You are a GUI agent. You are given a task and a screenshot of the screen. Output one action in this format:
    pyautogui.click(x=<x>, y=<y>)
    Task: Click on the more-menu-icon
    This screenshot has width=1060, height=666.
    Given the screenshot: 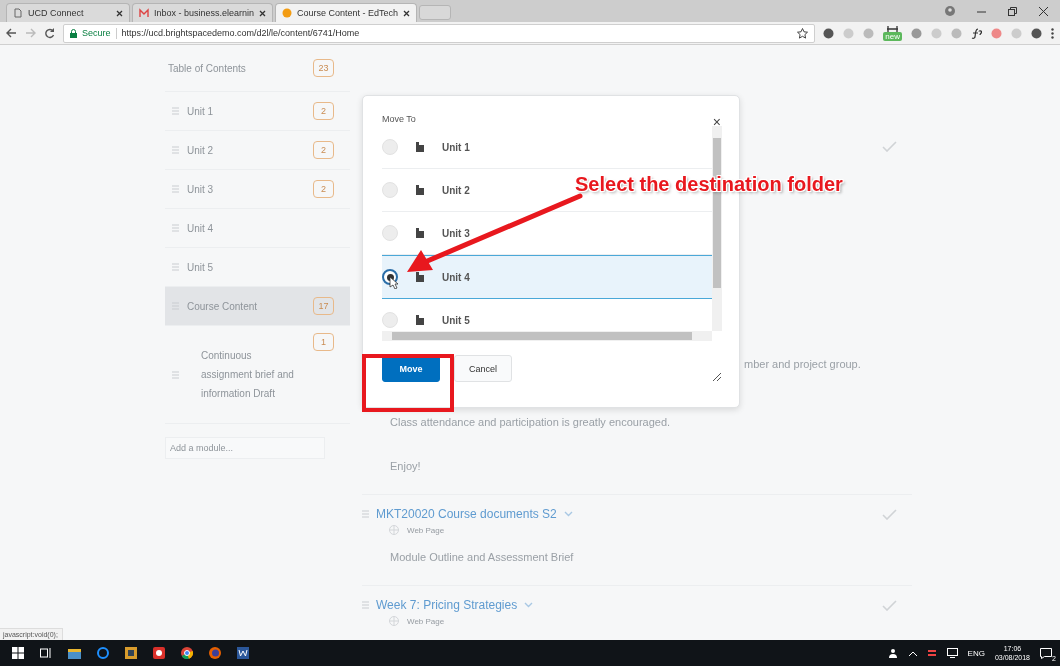 What is the action you would take?
    pyautogui.click(x=1052, y=33)
    